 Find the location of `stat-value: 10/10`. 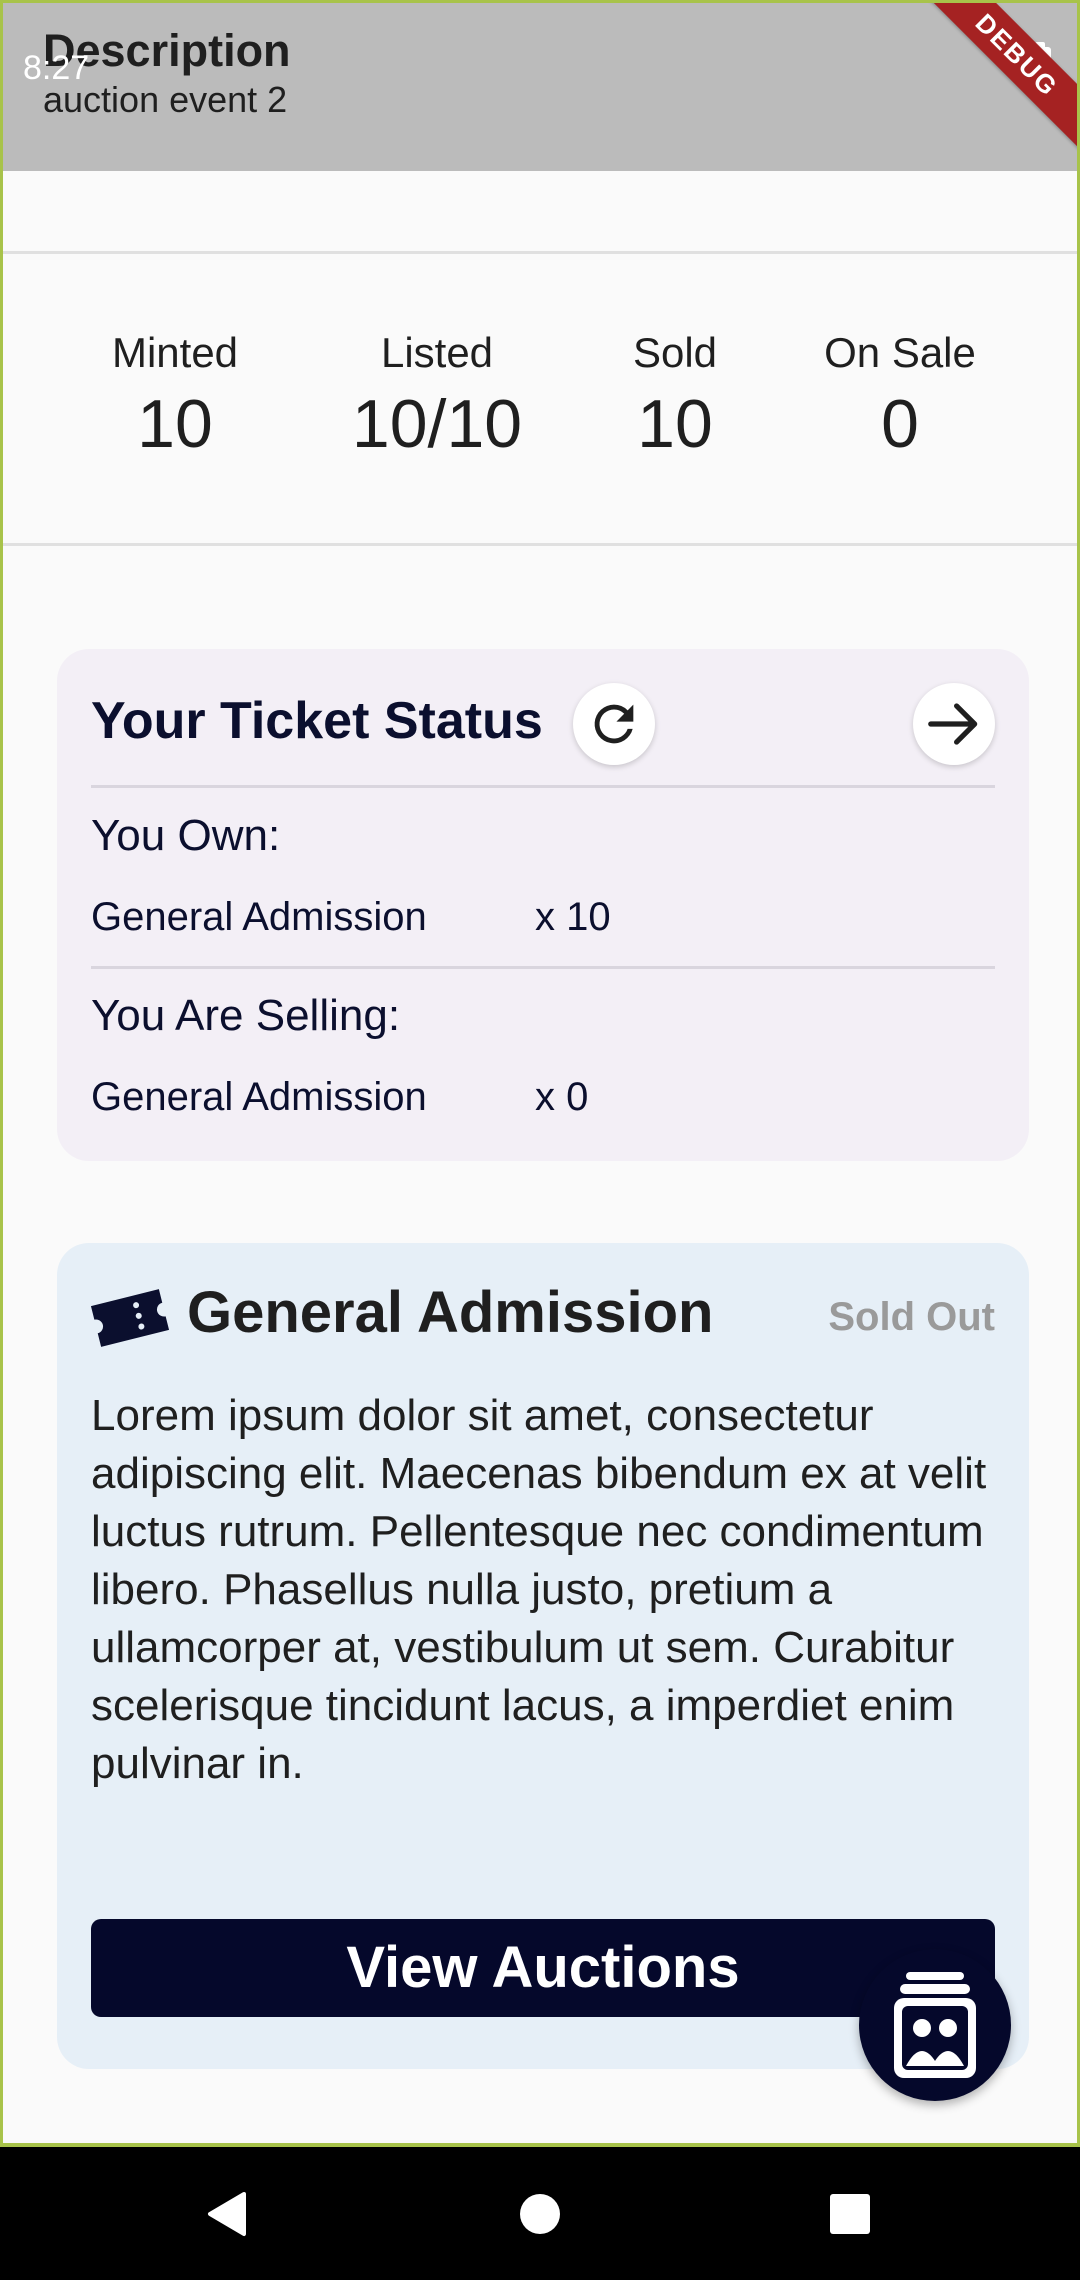

stat-value: 10/10 is located at coordinates (437, 424).